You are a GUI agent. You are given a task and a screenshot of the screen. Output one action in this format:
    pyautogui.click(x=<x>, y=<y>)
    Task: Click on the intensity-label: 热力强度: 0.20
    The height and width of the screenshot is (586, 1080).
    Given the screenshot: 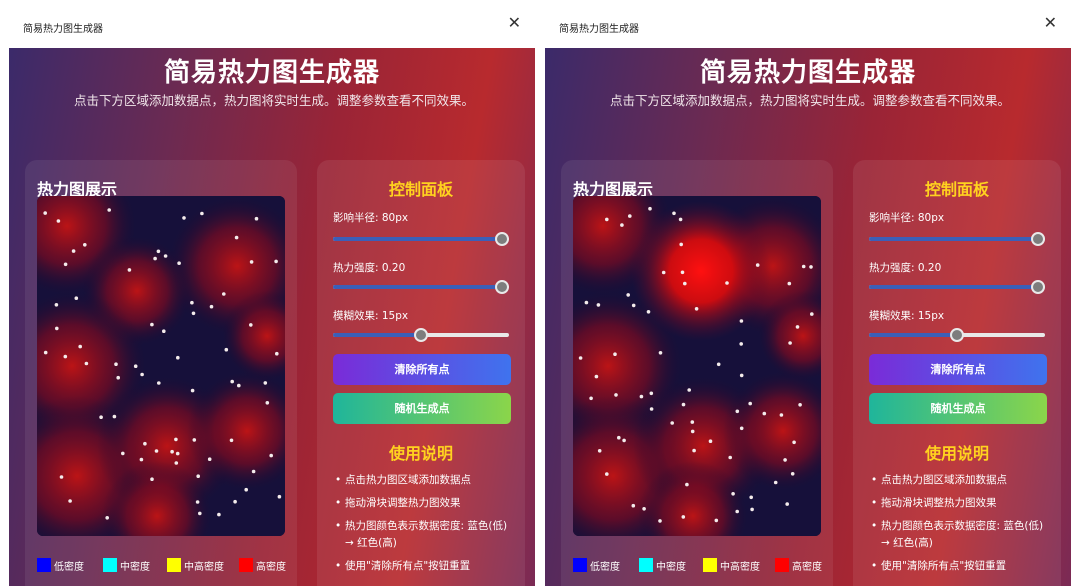 What is the action you would take?
    pyautogui.click(x=369, y=268)
    